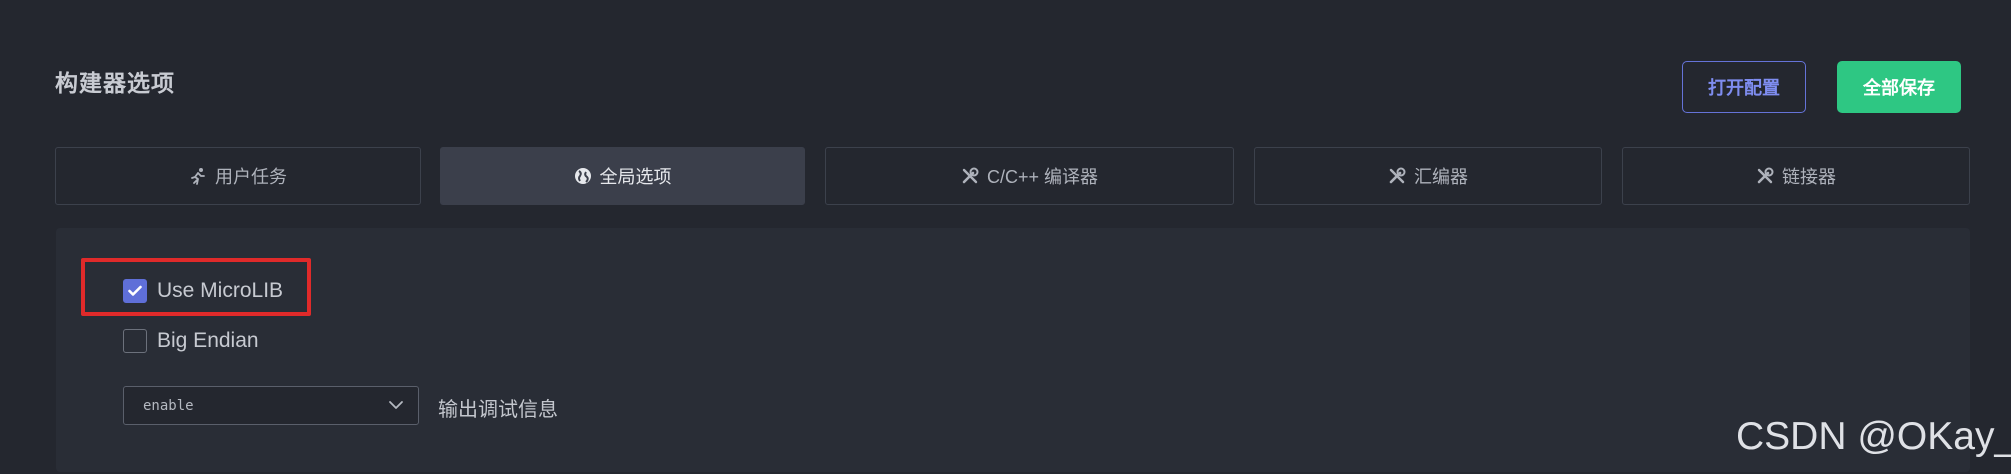 This screenshot has height=474, width=2011. I want to click on use-microlib-checkbox, so click(135, 291).